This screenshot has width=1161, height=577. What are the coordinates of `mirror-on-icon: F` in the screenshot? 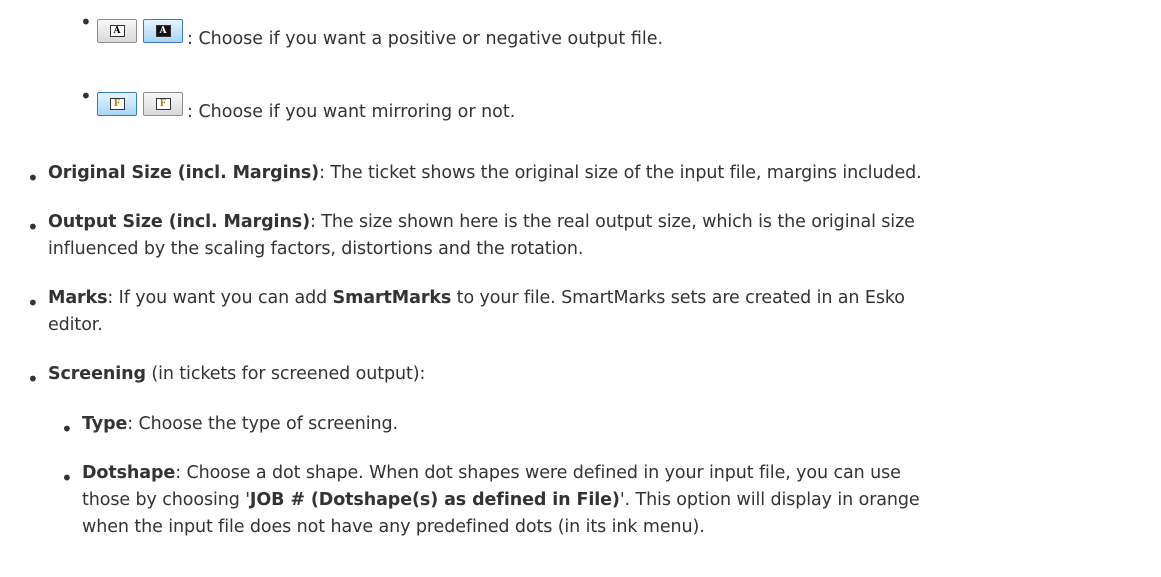 It's located at (117, 104).